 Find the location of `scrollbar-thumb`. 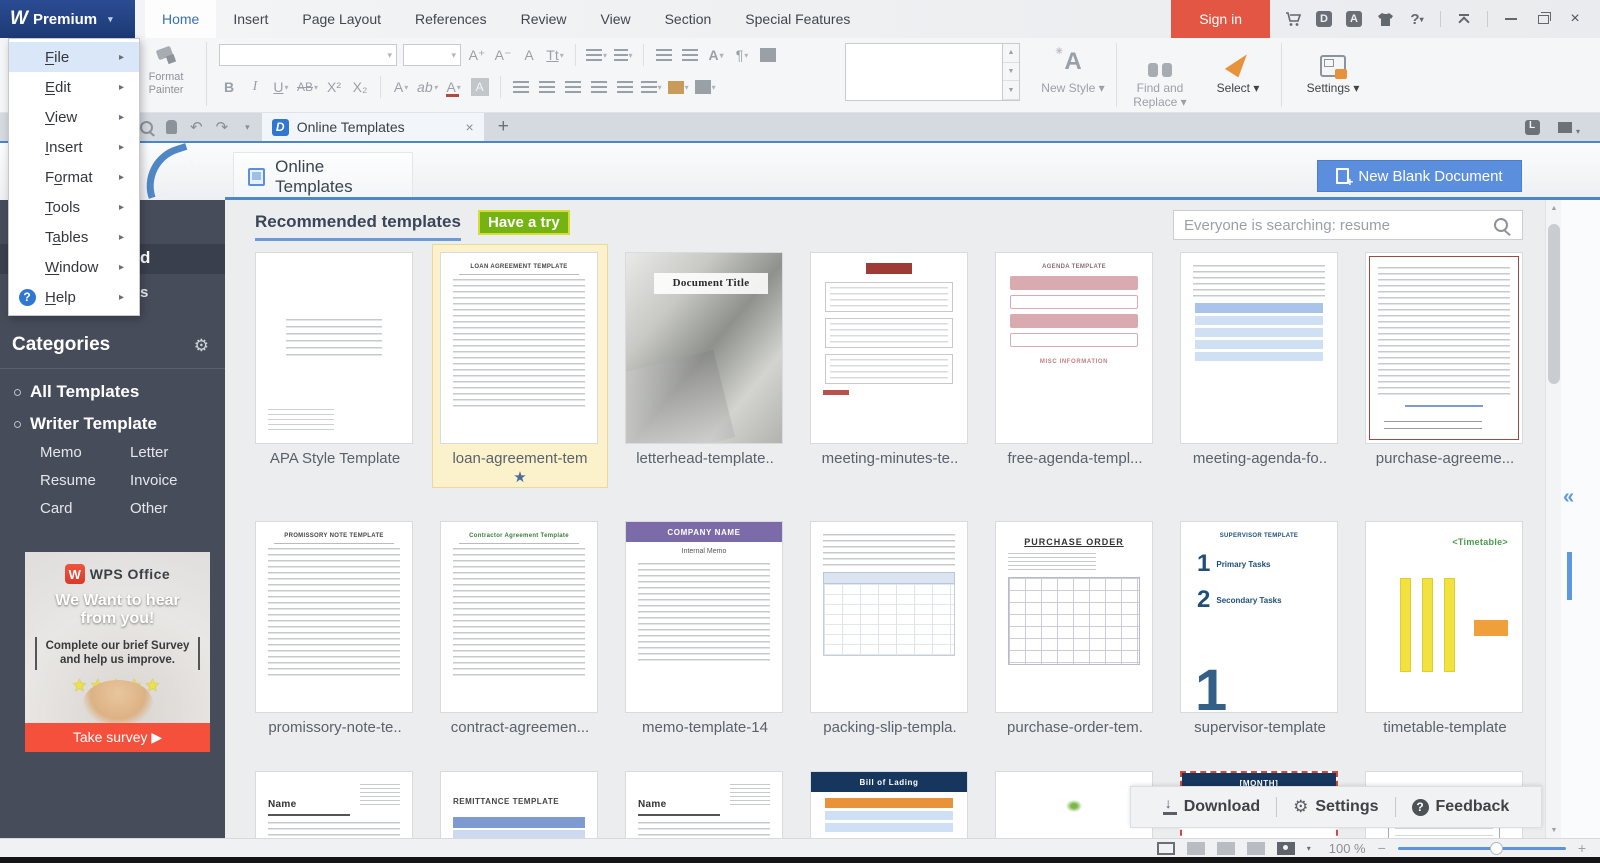

scrollbar-thumb is located at coordinates (1554, 304).